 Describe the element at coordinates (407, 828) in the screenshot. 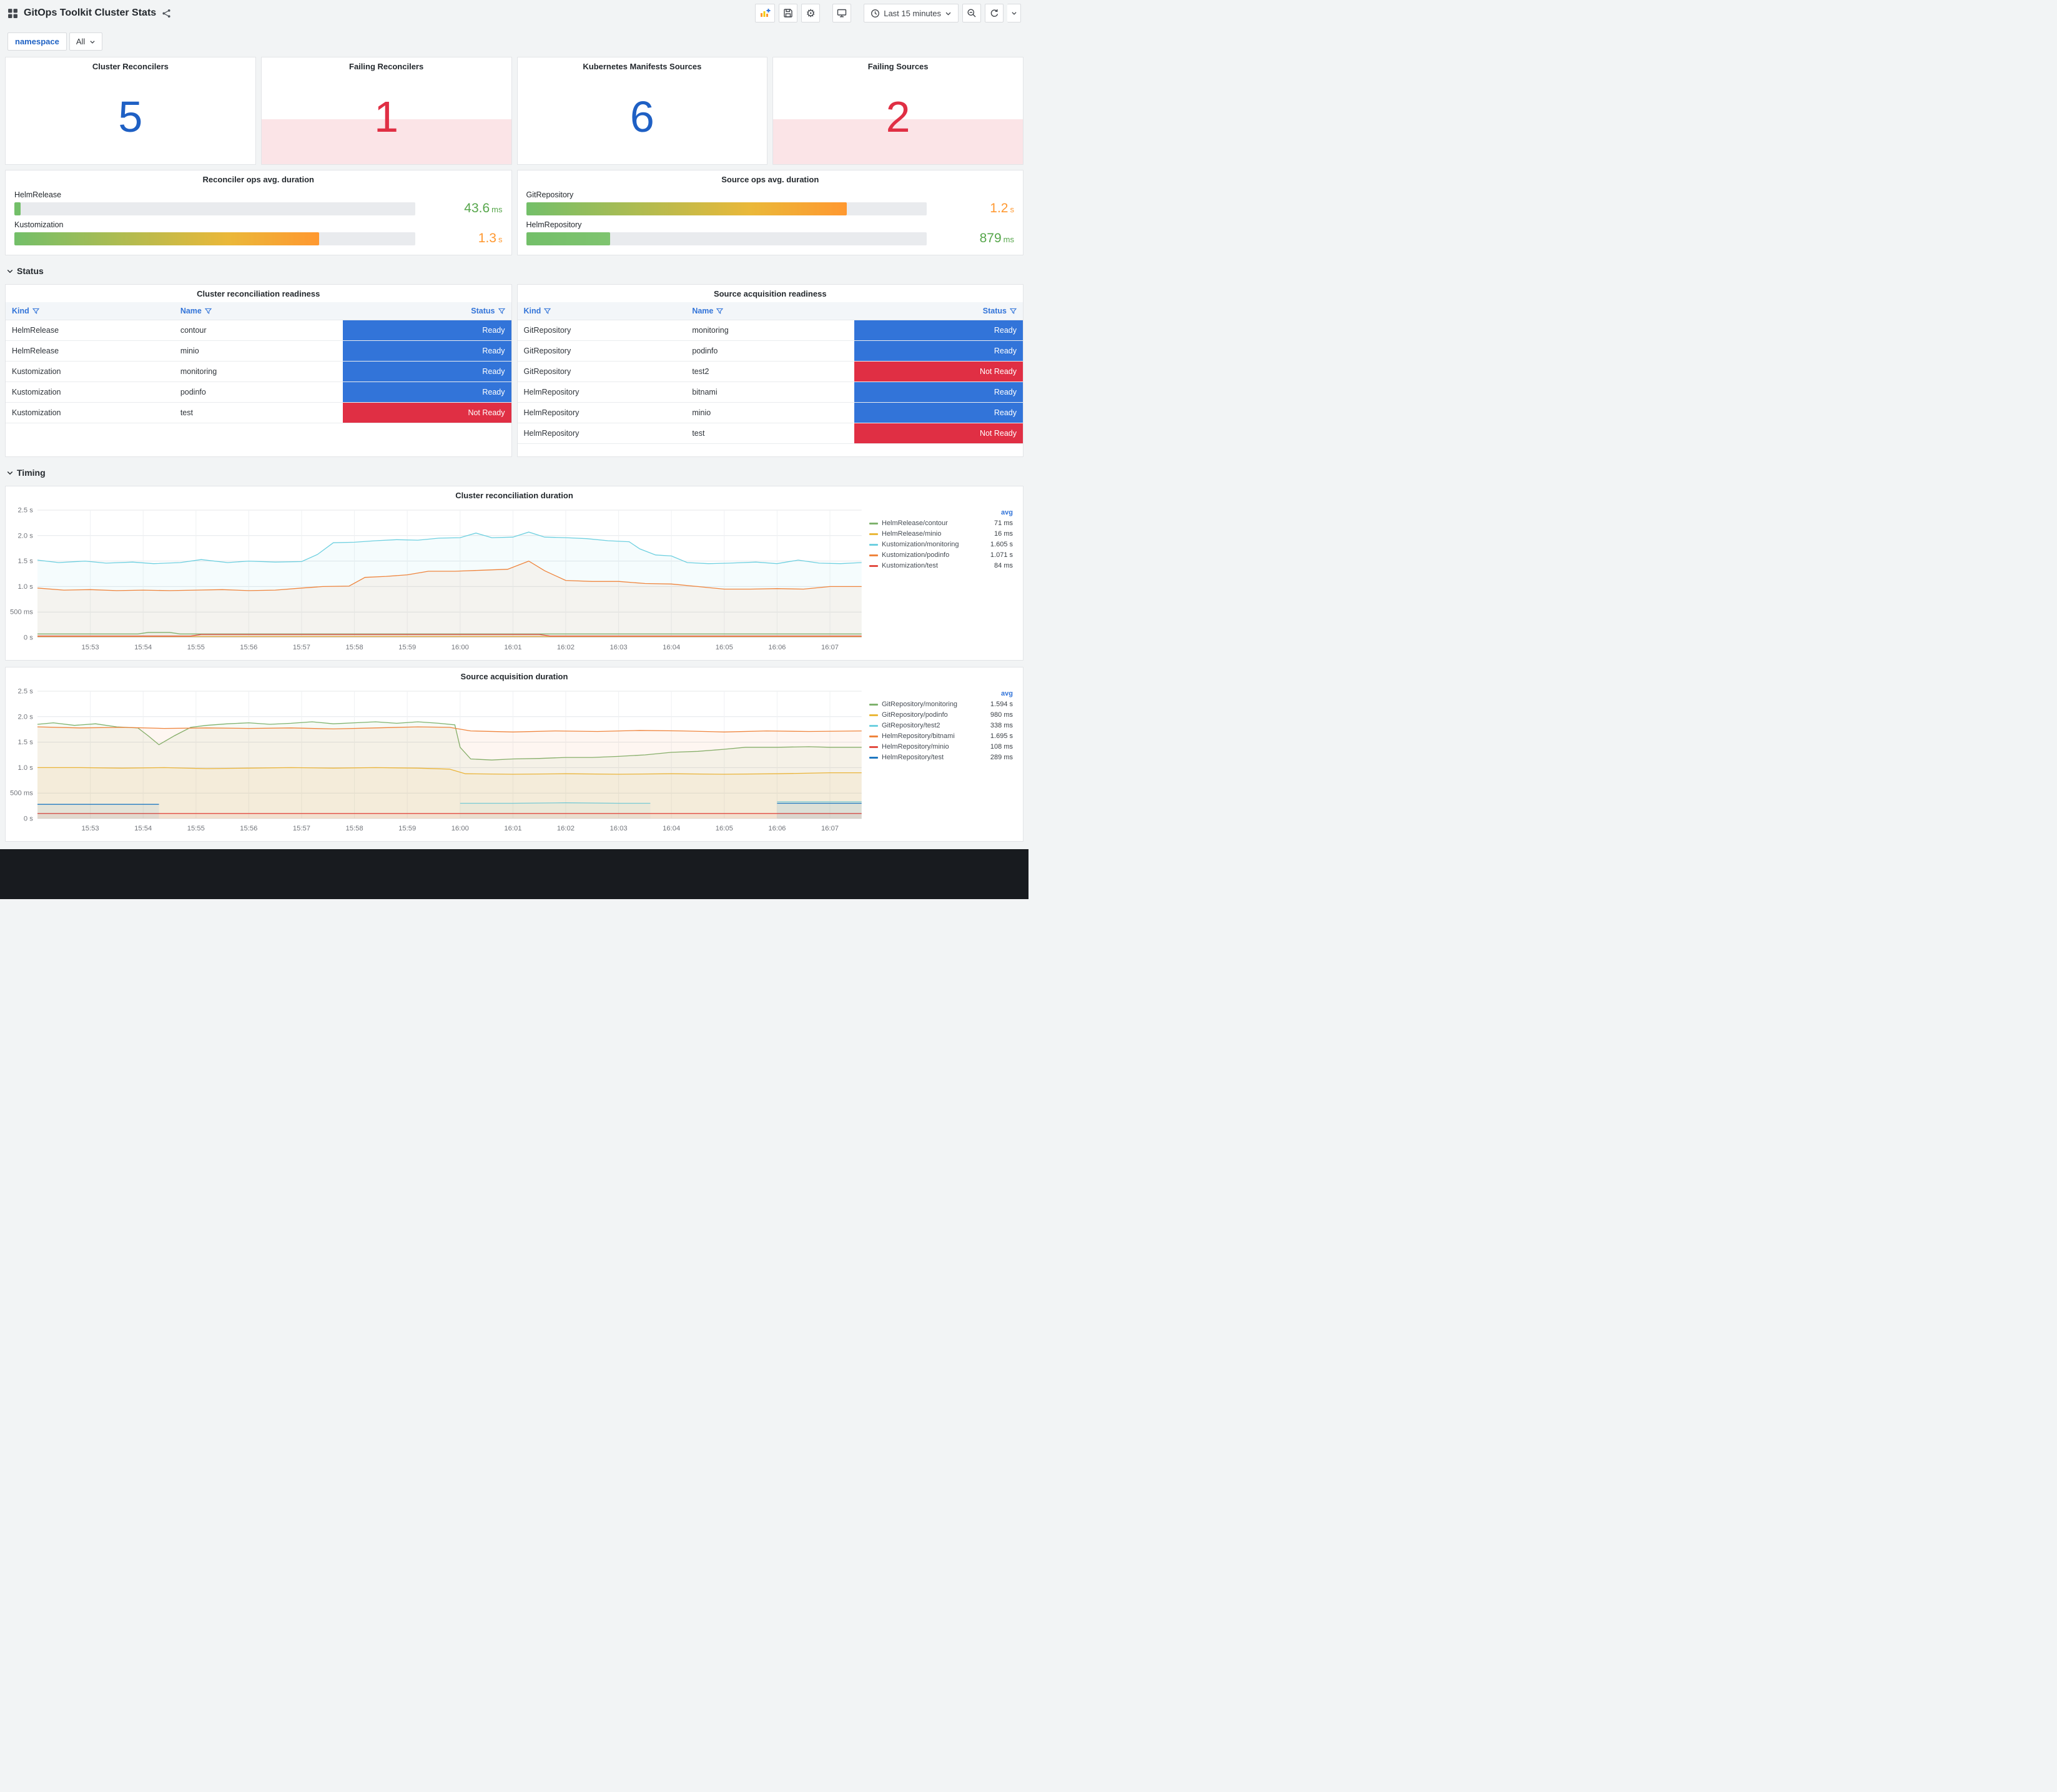

I see `svg-text: 15:59` at that location.